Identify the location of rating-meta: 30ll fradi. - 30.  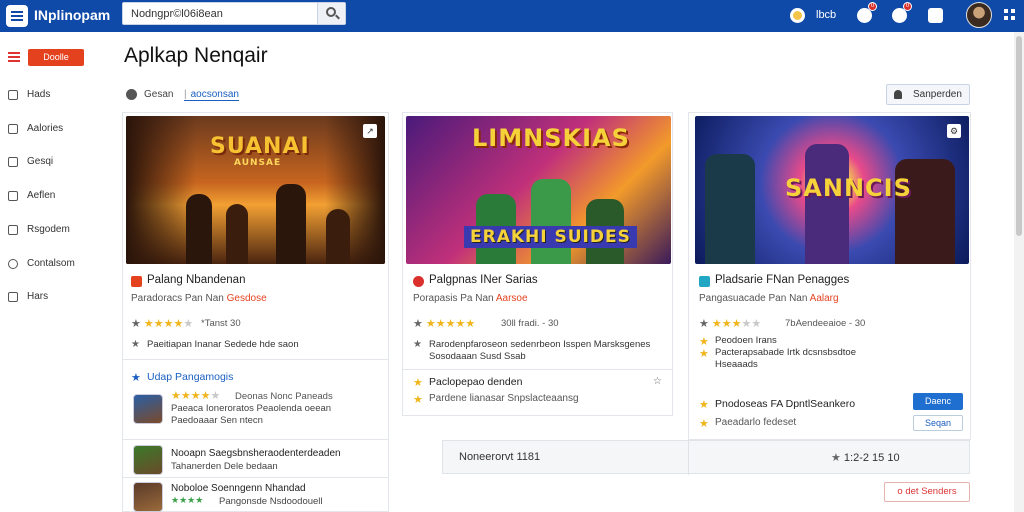
(530, 323).